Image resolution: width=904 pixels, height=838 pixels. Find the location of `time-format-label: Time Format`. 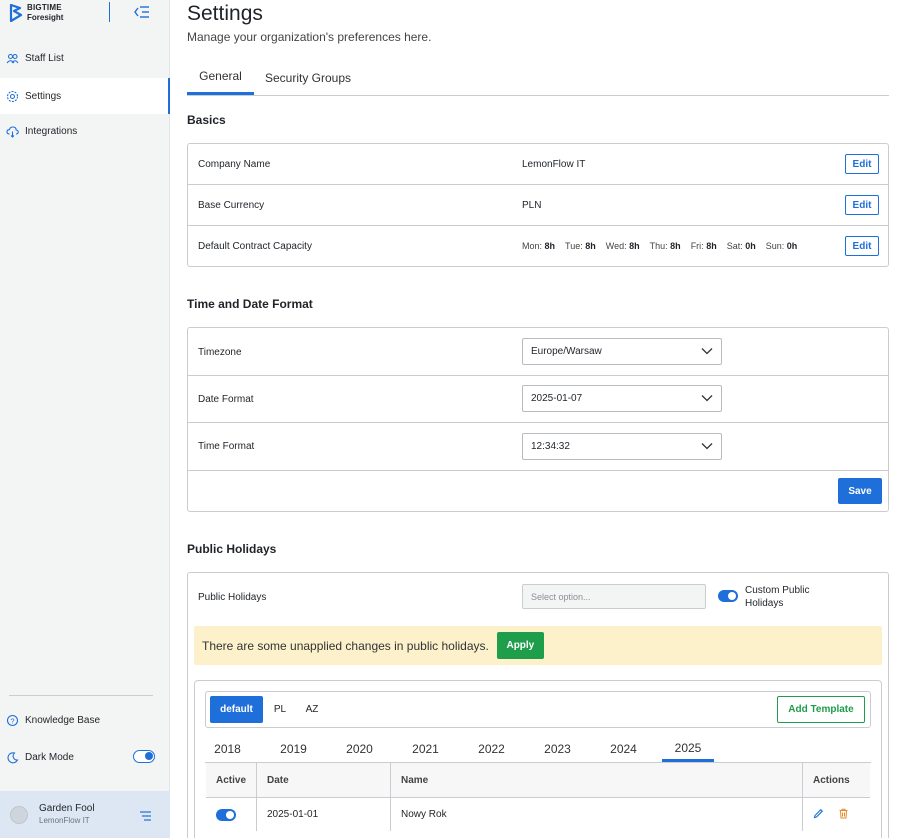

time-format-label: Time Format is located at coordinates (226, 446).